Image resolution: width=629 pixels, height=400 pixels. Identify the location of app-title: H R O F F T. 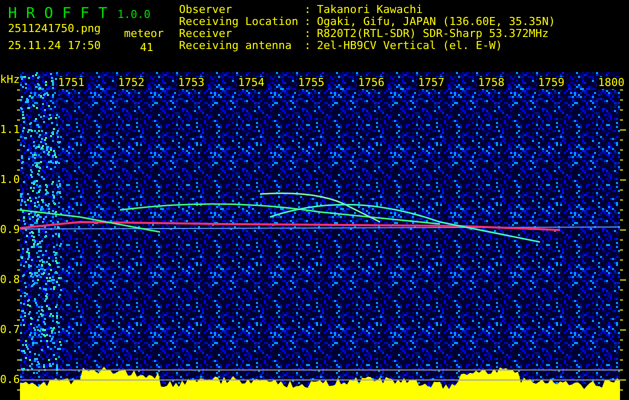
(58, 13).